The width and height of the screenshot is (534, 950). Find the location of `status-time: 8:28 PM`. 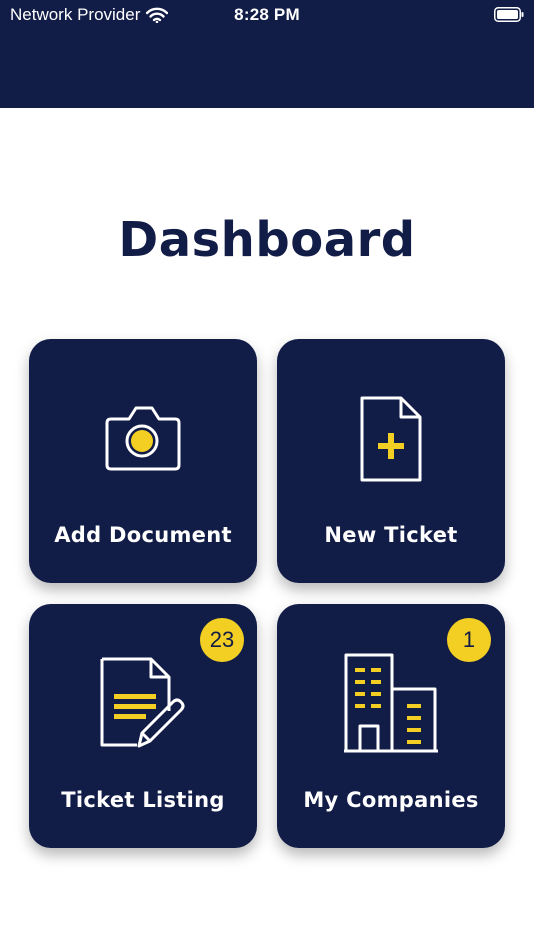

status-time: 8:28 PM is located at coordinates (267, 14).